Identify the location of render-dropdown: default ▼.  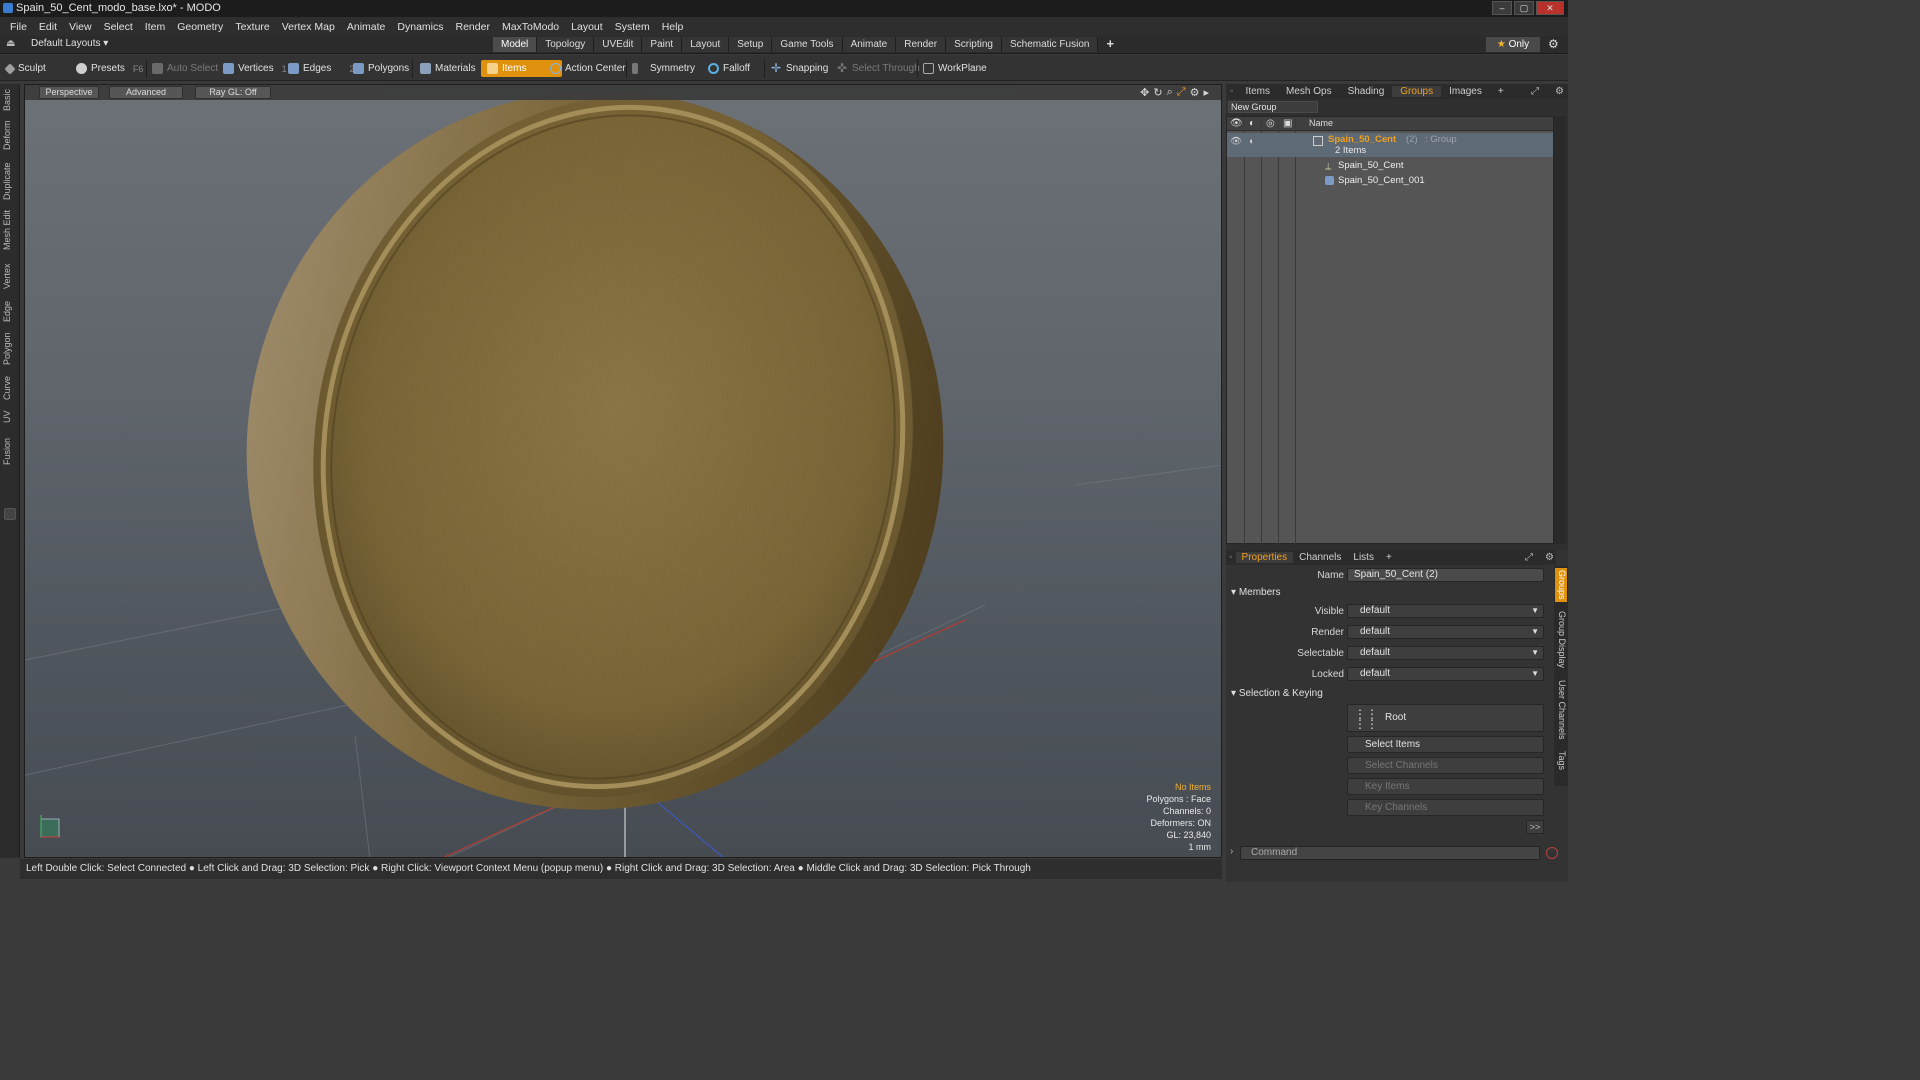
(1445, 632).